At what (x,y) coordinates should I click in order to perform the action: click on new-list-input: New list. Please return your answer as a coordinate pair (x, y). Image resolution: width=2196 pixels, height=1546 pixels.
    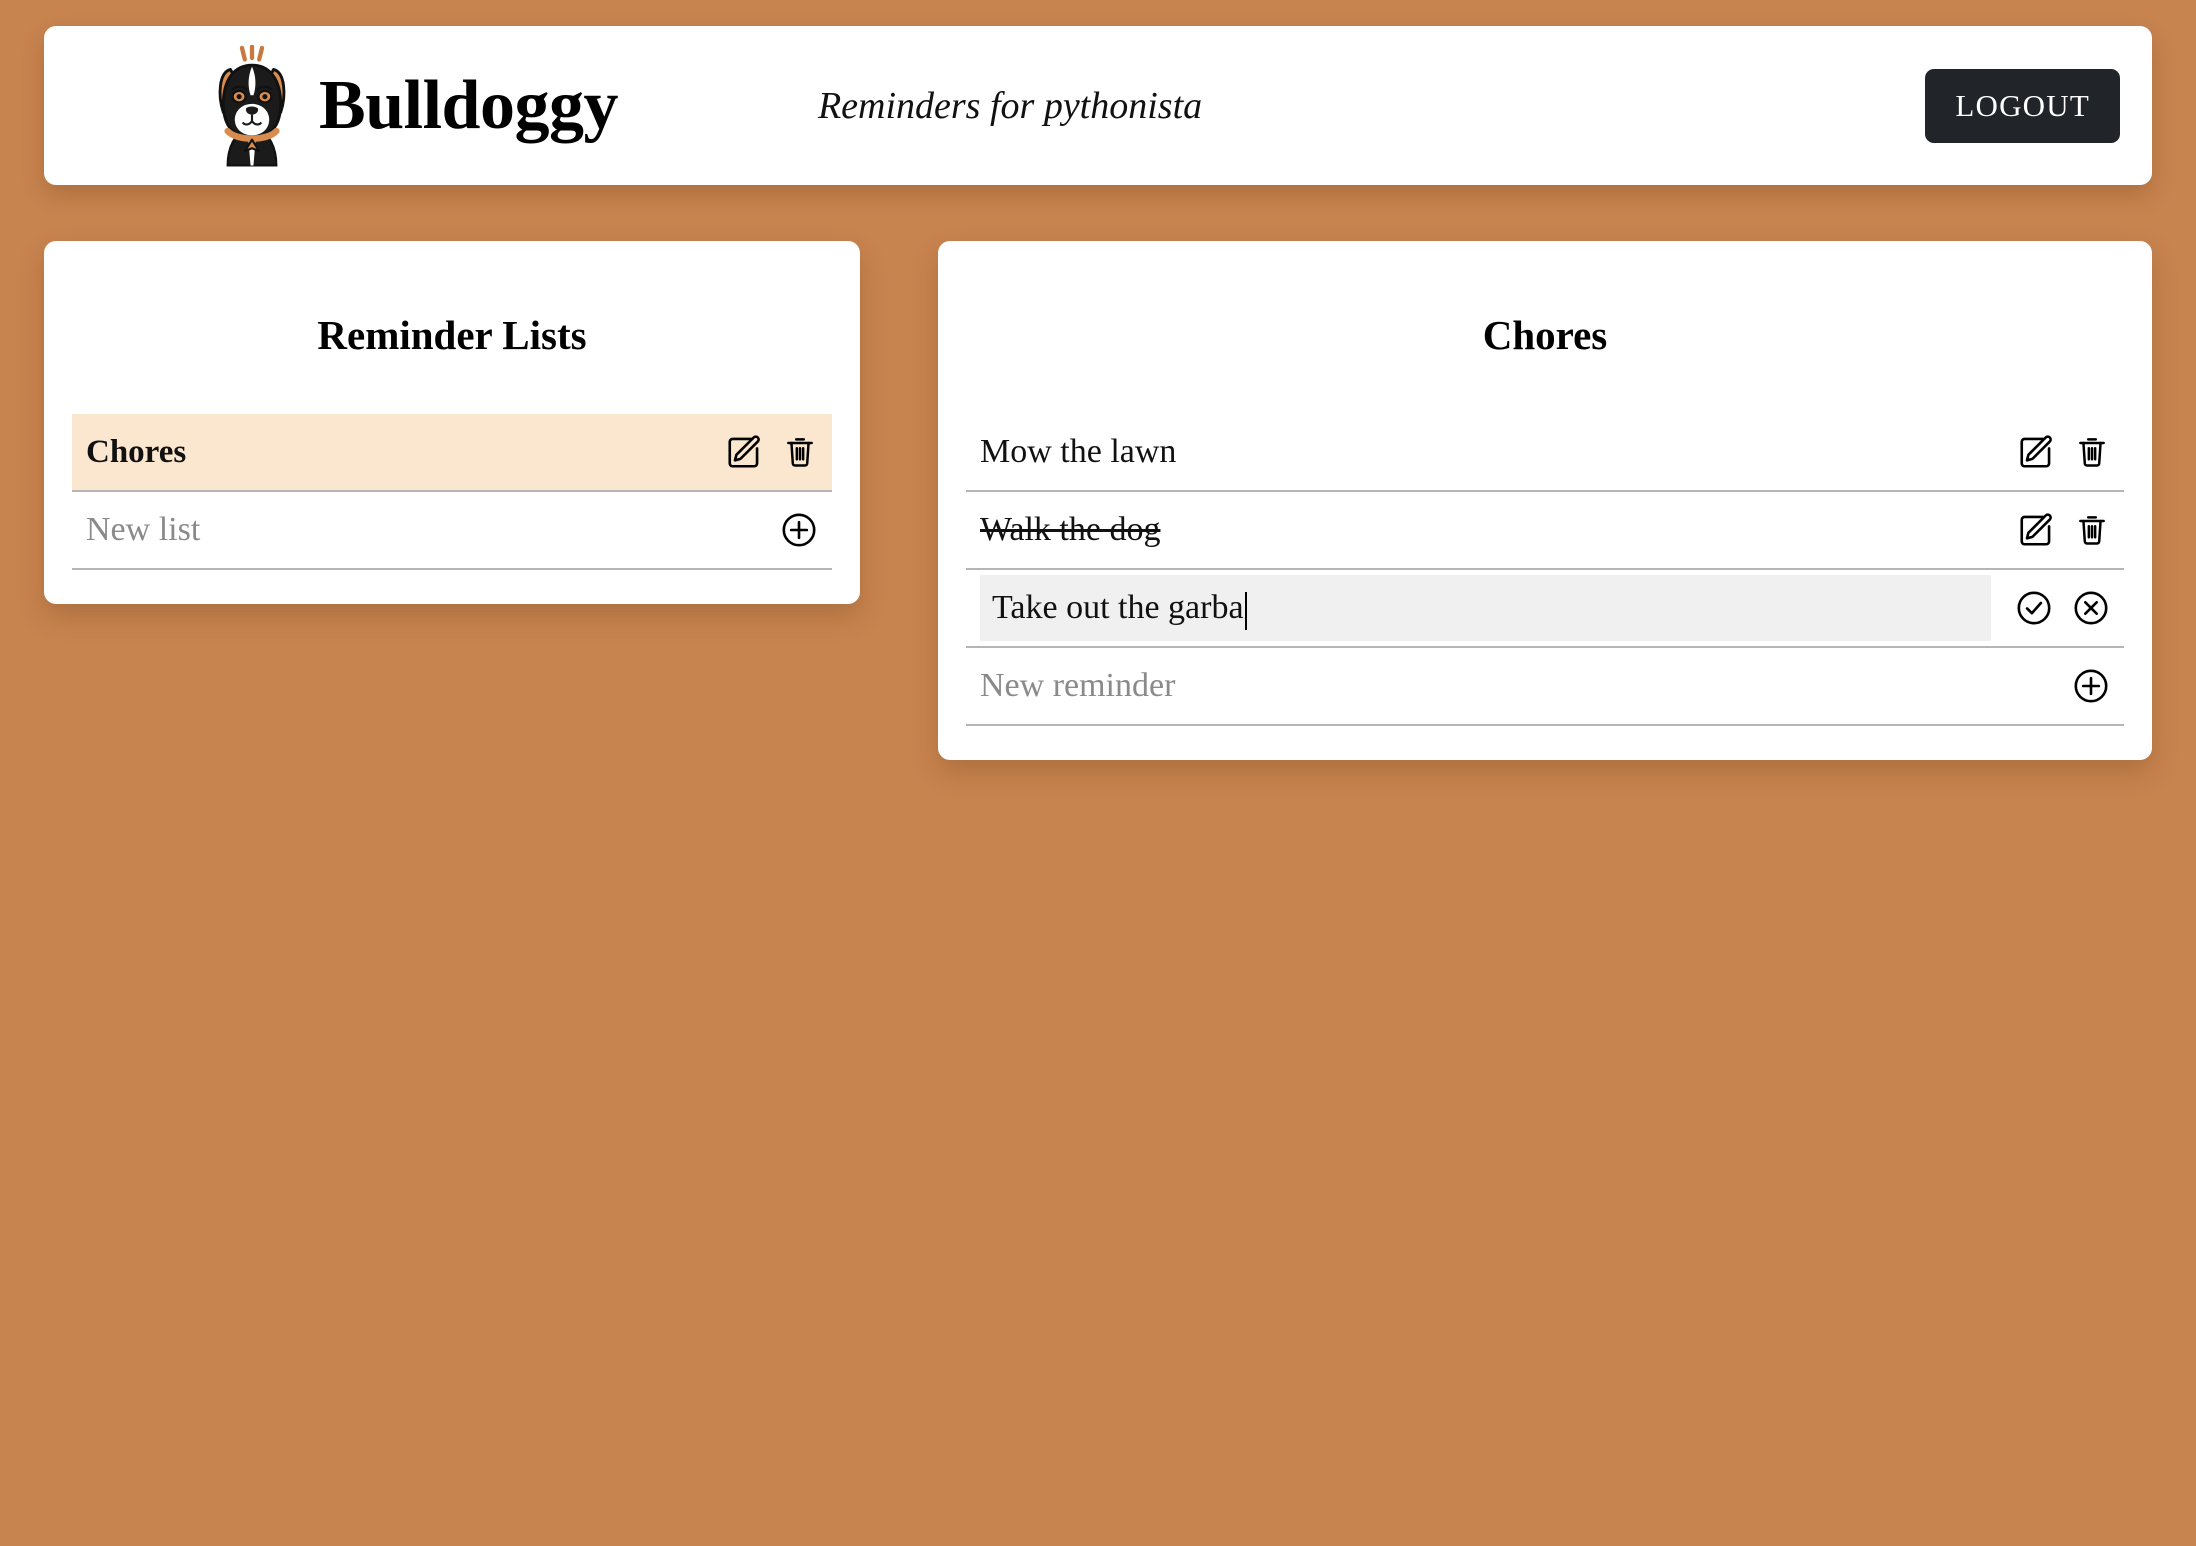
    Looking at the image, I should click on (424, 530).